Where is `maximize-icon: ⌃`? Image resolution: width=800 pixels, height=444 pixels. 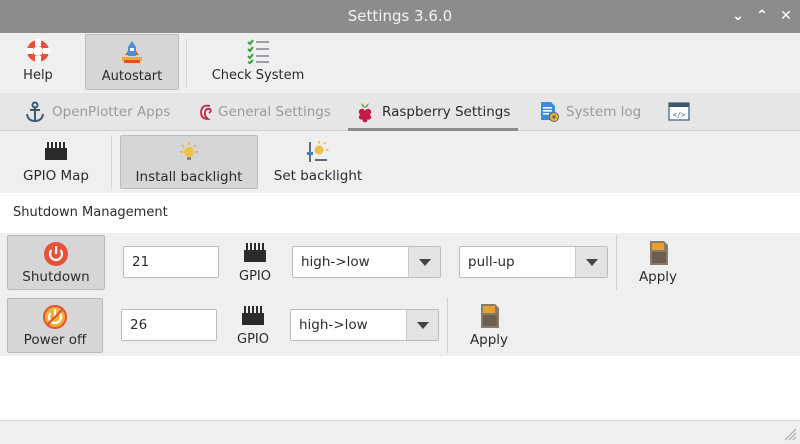
maximize-icon: ⌃ is located at coordinates (762, 16).